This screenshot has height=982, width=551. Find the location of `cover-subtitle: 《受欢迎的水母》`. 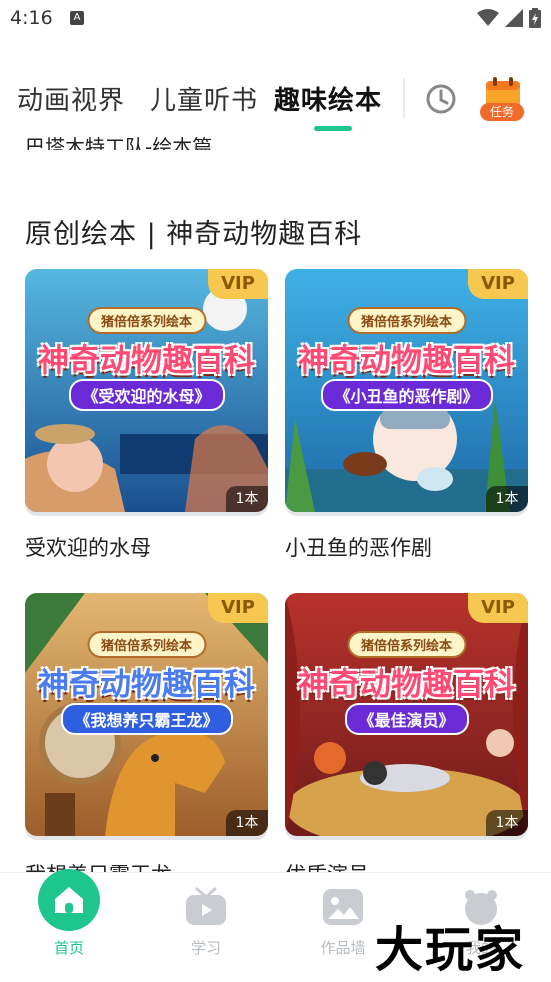

cover-subtitle: 《受欢迎的水母》 is located at coordinates (146, 395).